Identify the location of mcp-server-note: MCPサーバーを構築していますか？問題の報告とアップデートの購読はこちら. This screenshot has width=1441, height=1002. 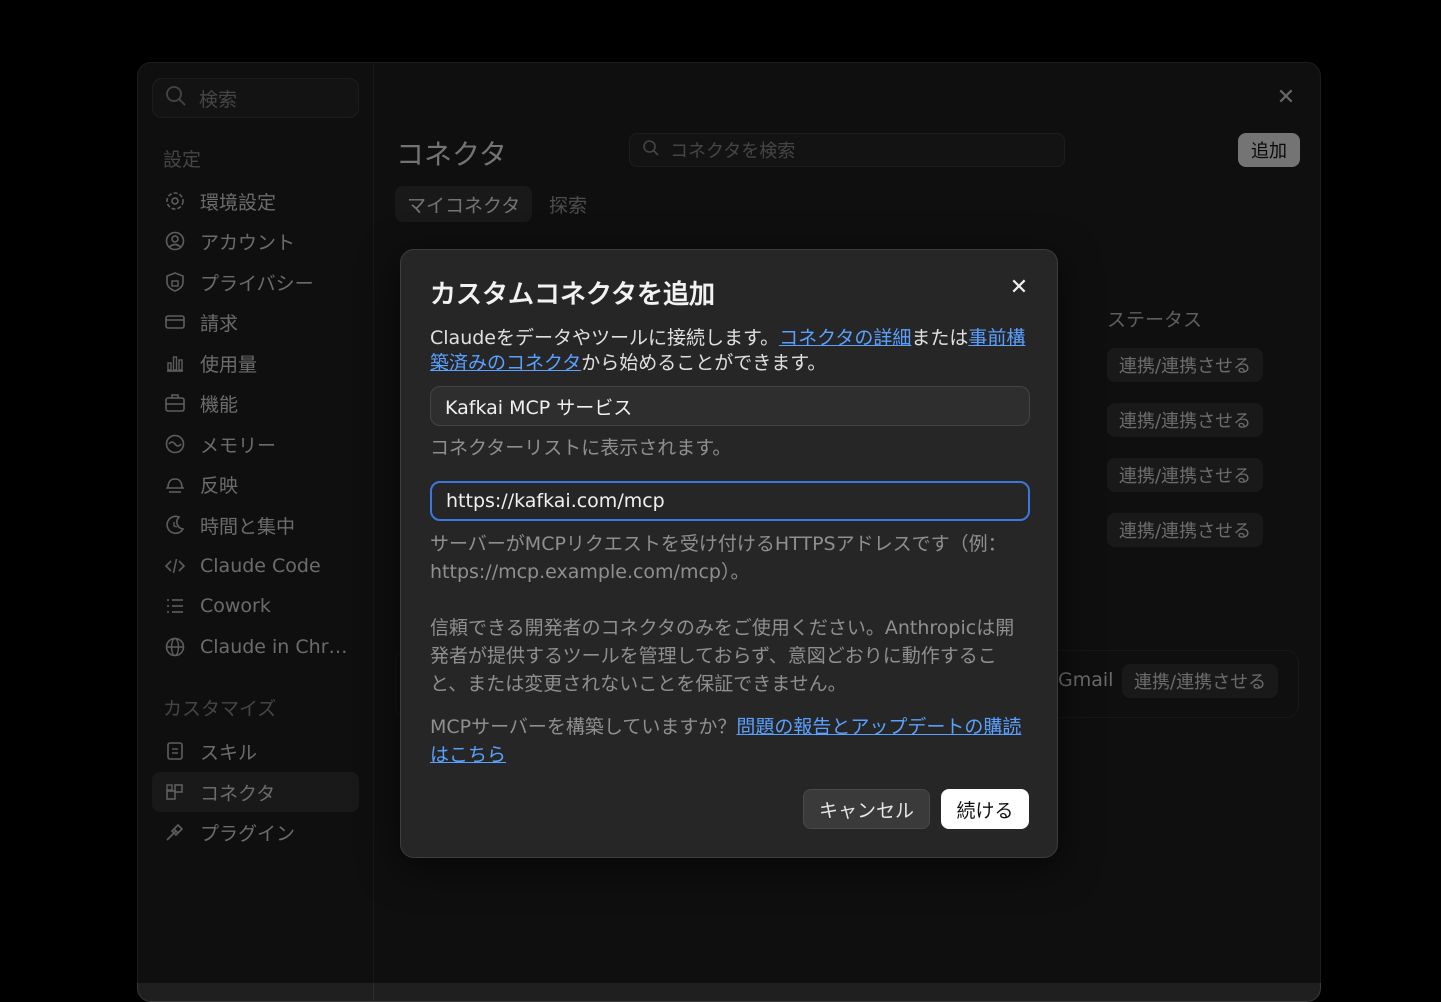
(730, 741).